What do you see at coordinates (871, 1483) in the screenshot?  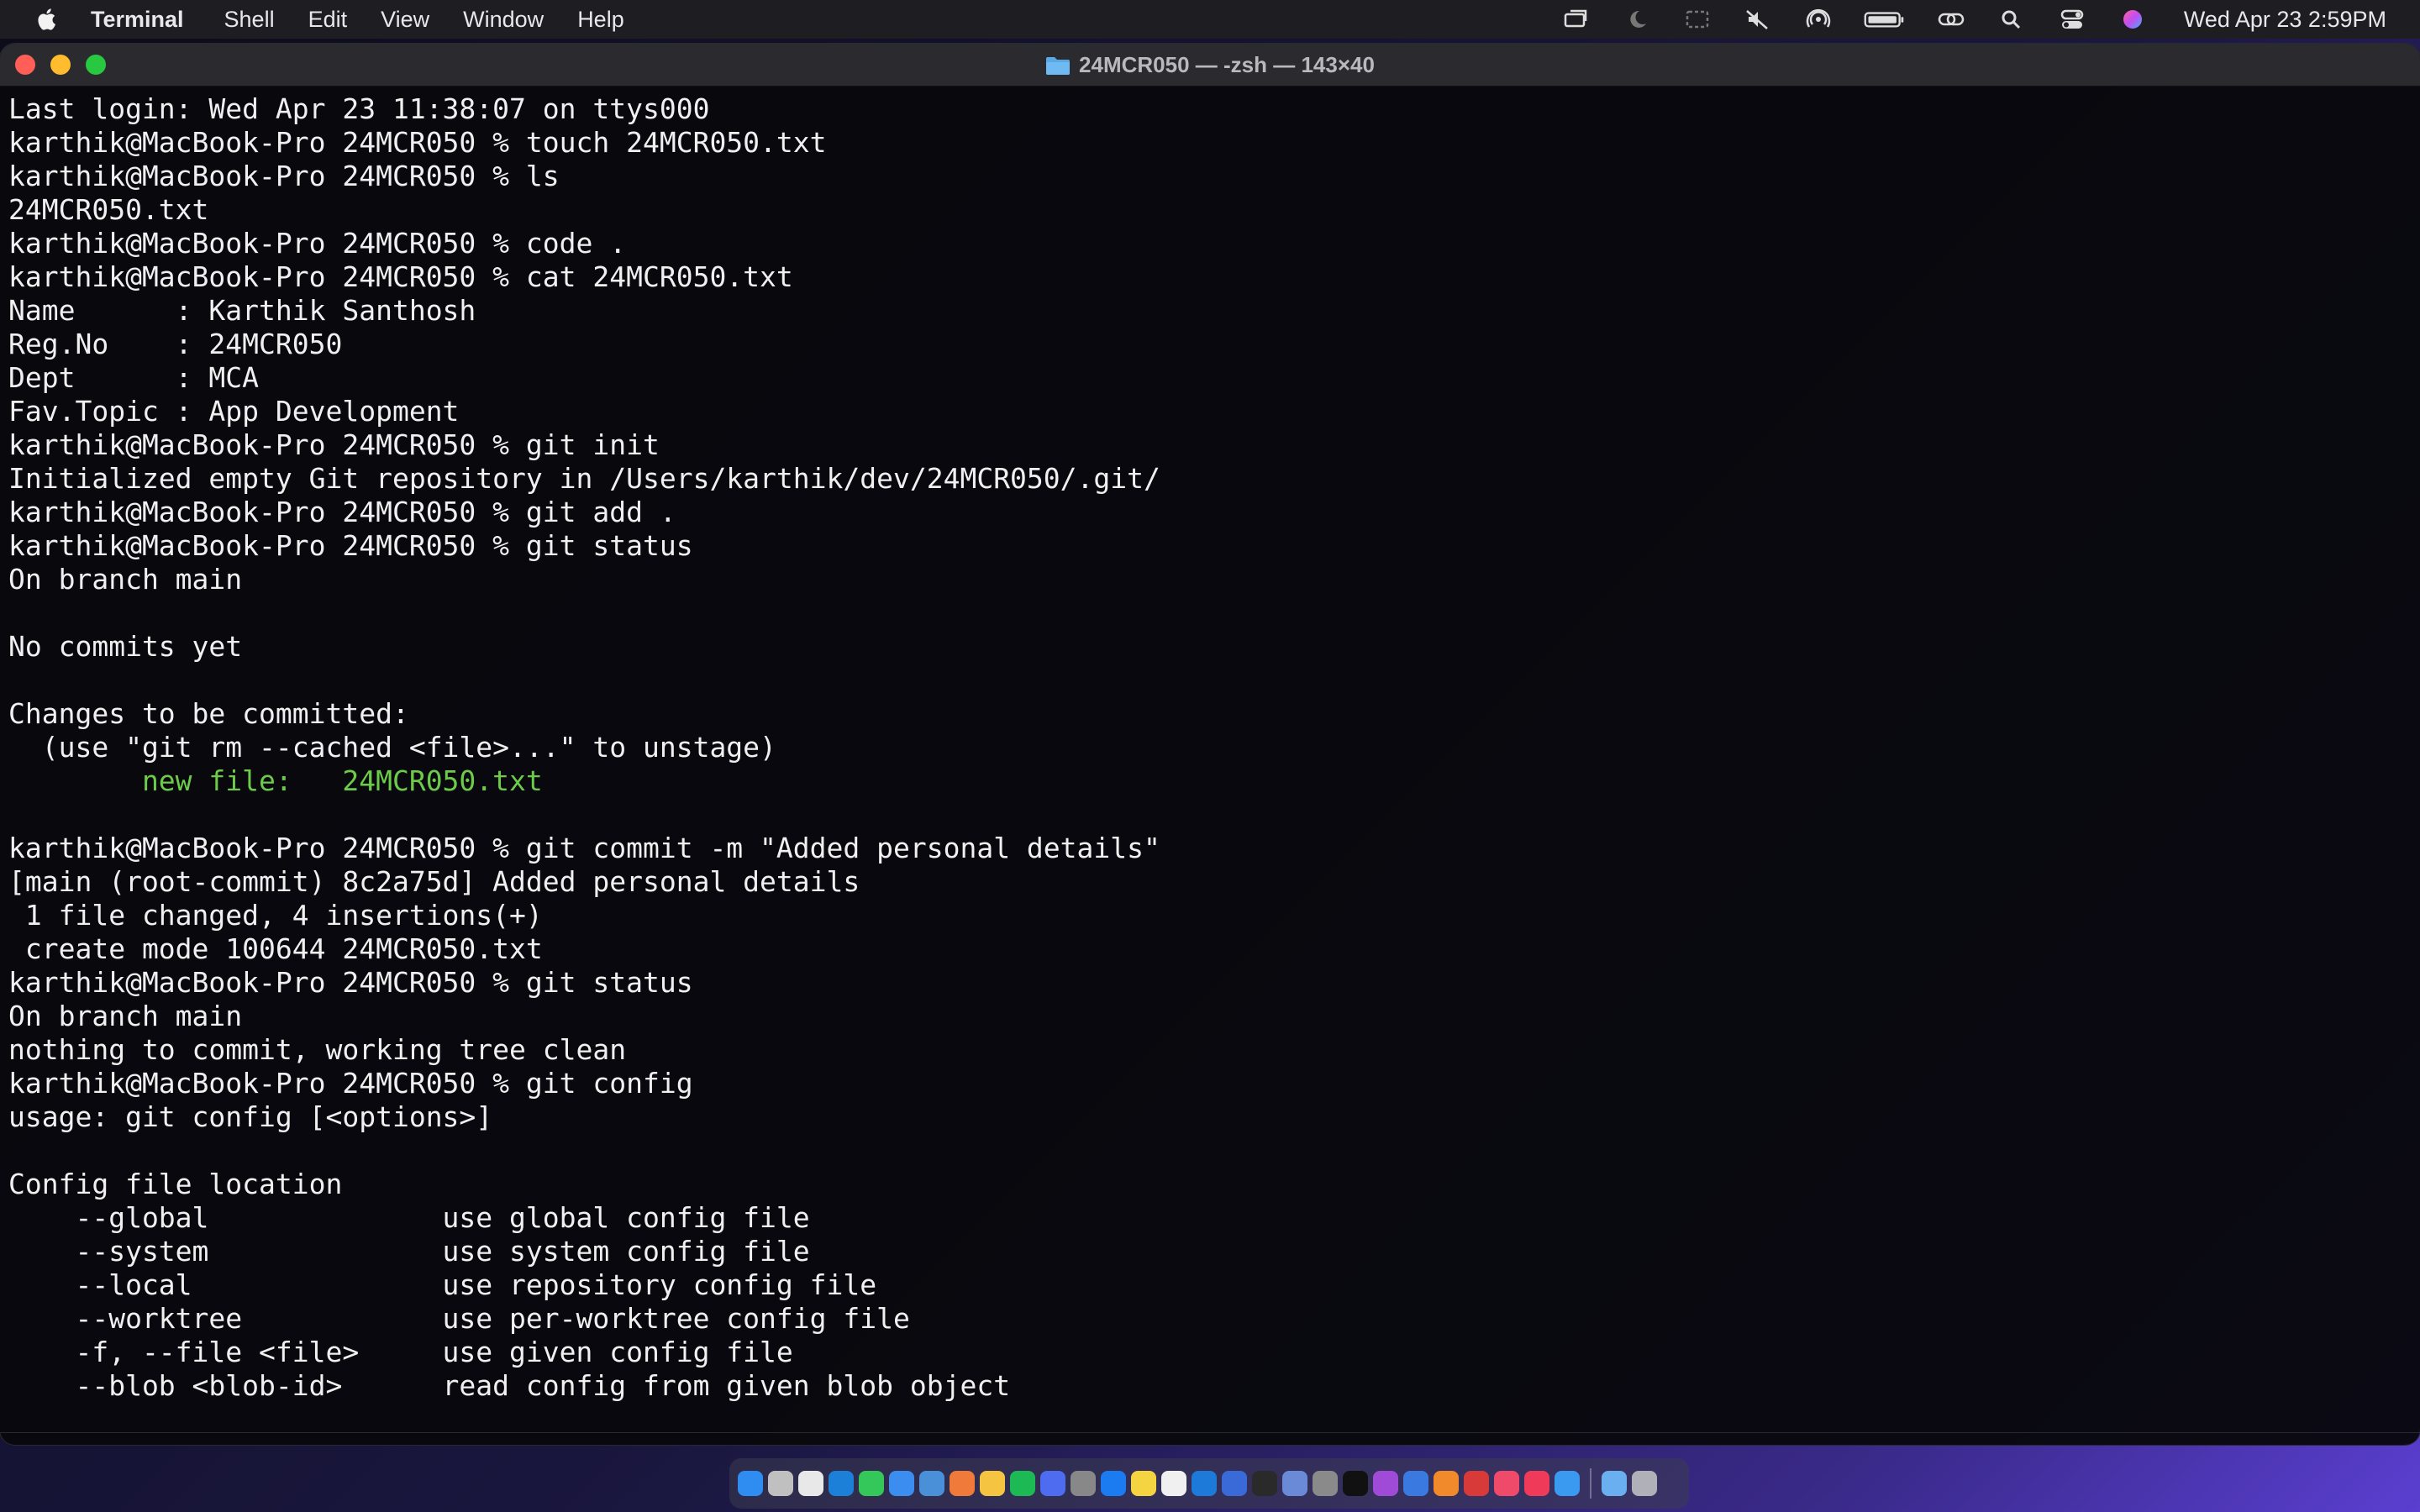 I see `messages-icon` at bounding box center [871, 1483].